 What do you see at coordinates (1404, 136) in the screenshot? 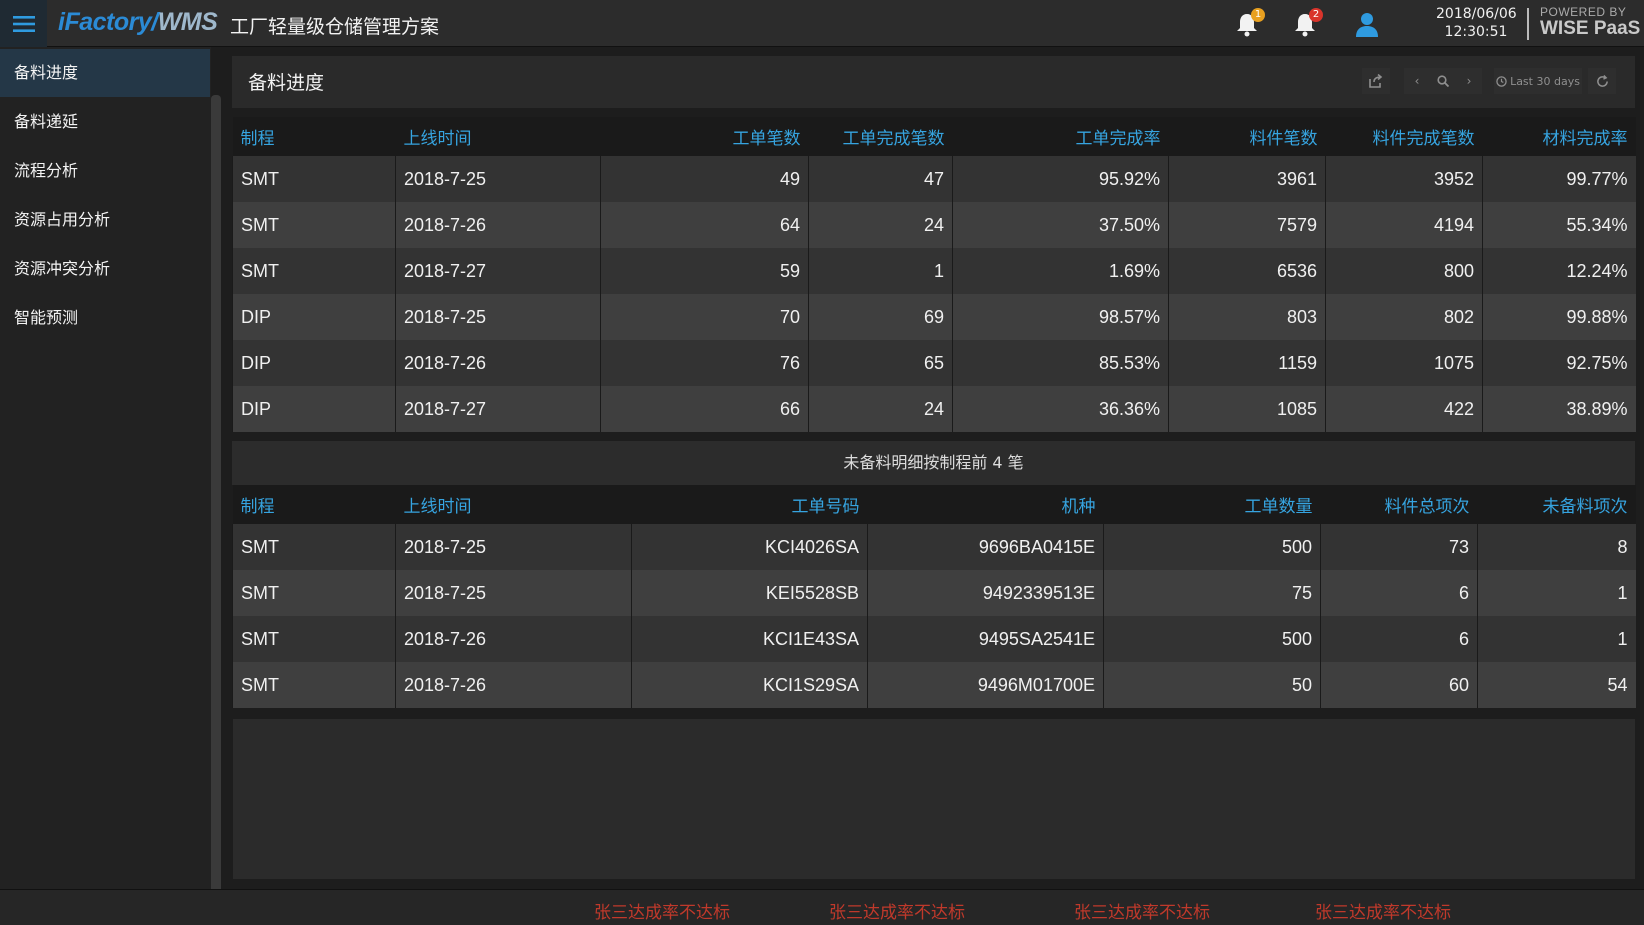
I see `column-header: 料件完成笔数` at bounding box center [1404, 136].